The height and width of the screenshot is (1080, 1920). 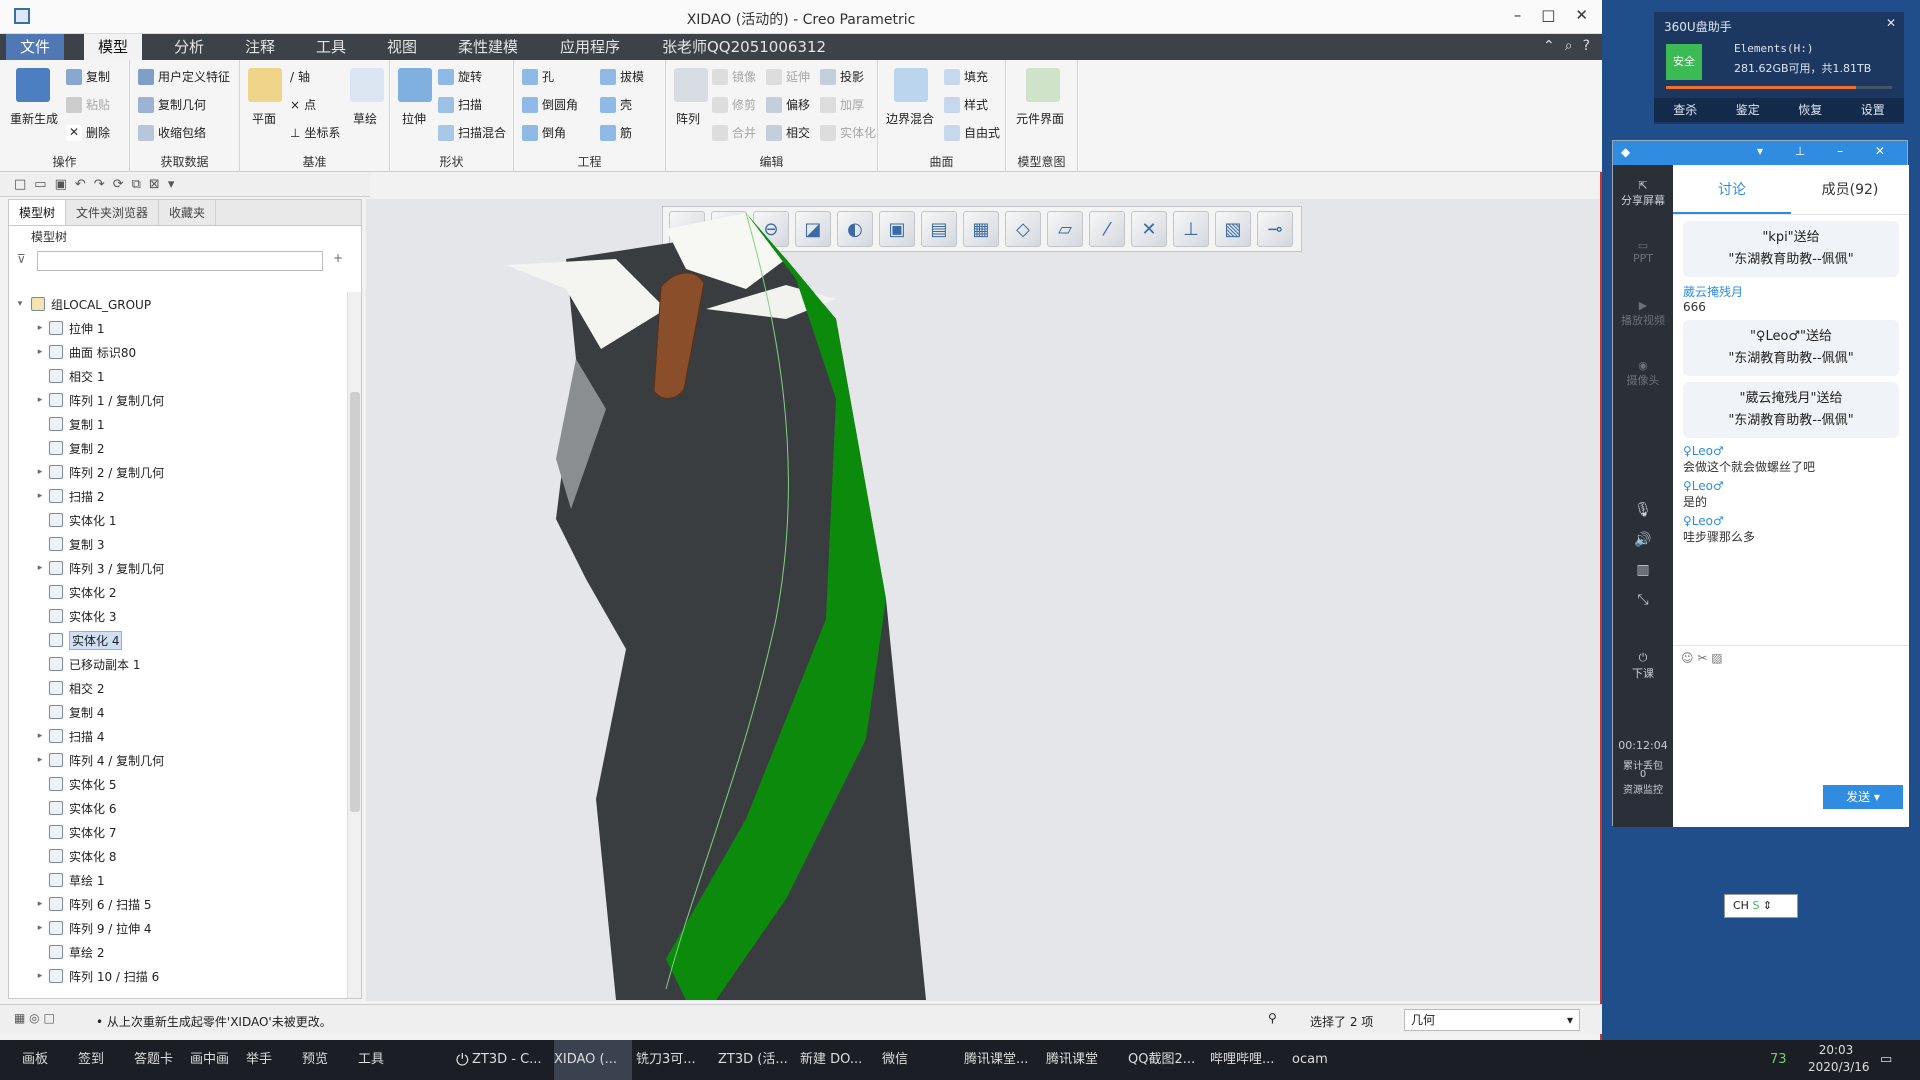 What do you see at coordinates (966, 76) in the screenshot?
I see `fill-button: 填充` at bounding box center [966, 76].